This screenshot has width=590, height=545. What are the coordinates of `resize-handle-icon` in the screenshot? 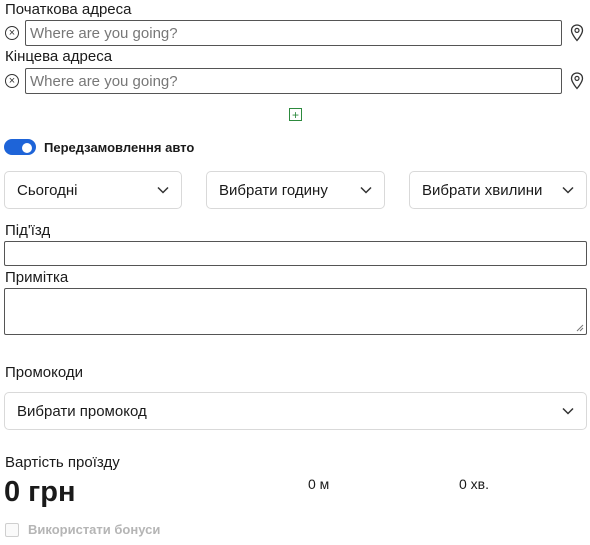 It's located at (580, 328).